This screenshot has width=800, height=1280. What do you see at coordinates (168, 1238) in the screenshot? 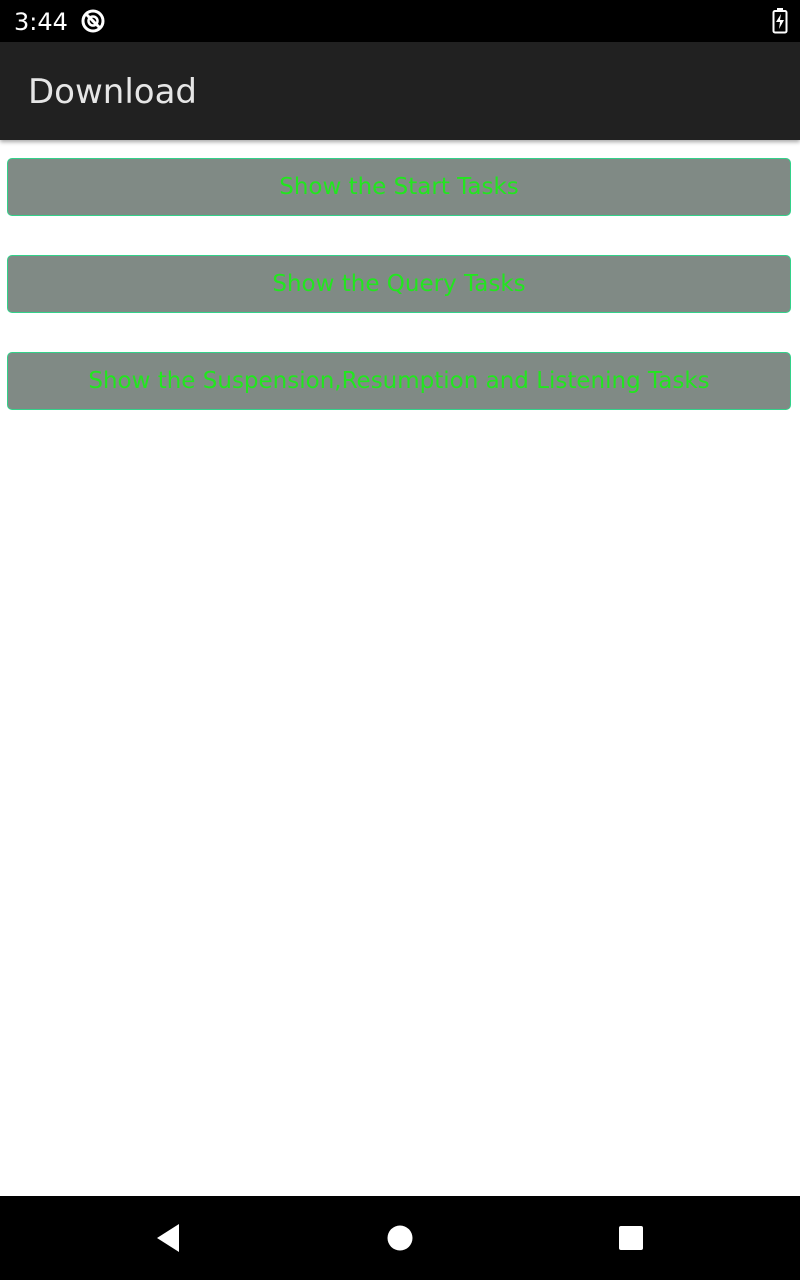
I see `back-icon` at bounding box center [168, 1238].